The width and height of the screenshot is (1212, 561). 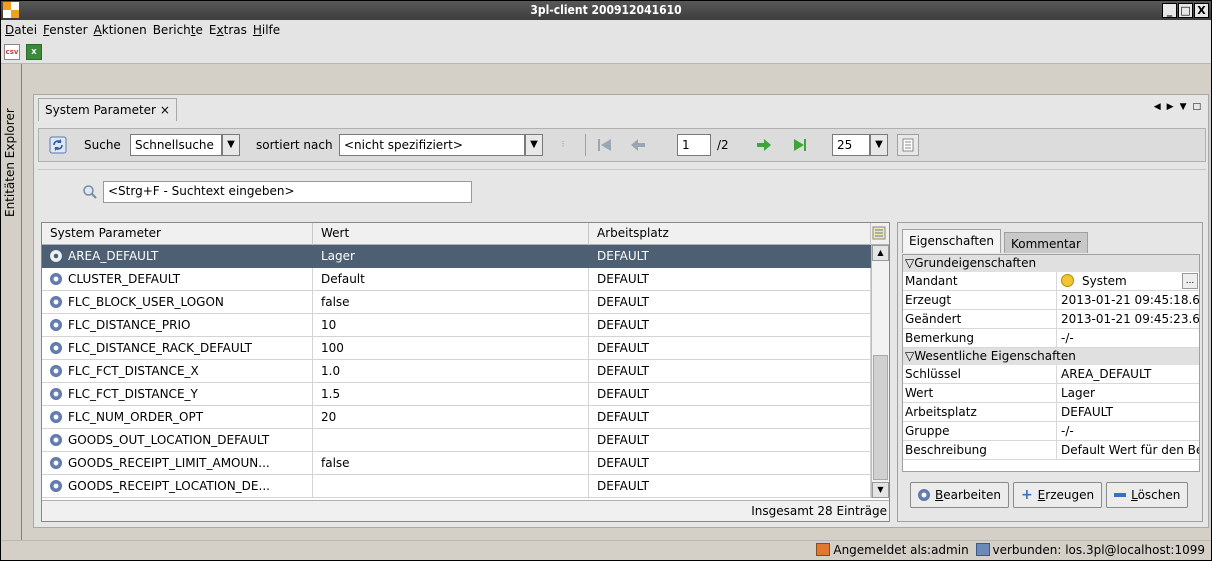 I want to click on property-row: Wert Lager, so click(x=1051, y=393).